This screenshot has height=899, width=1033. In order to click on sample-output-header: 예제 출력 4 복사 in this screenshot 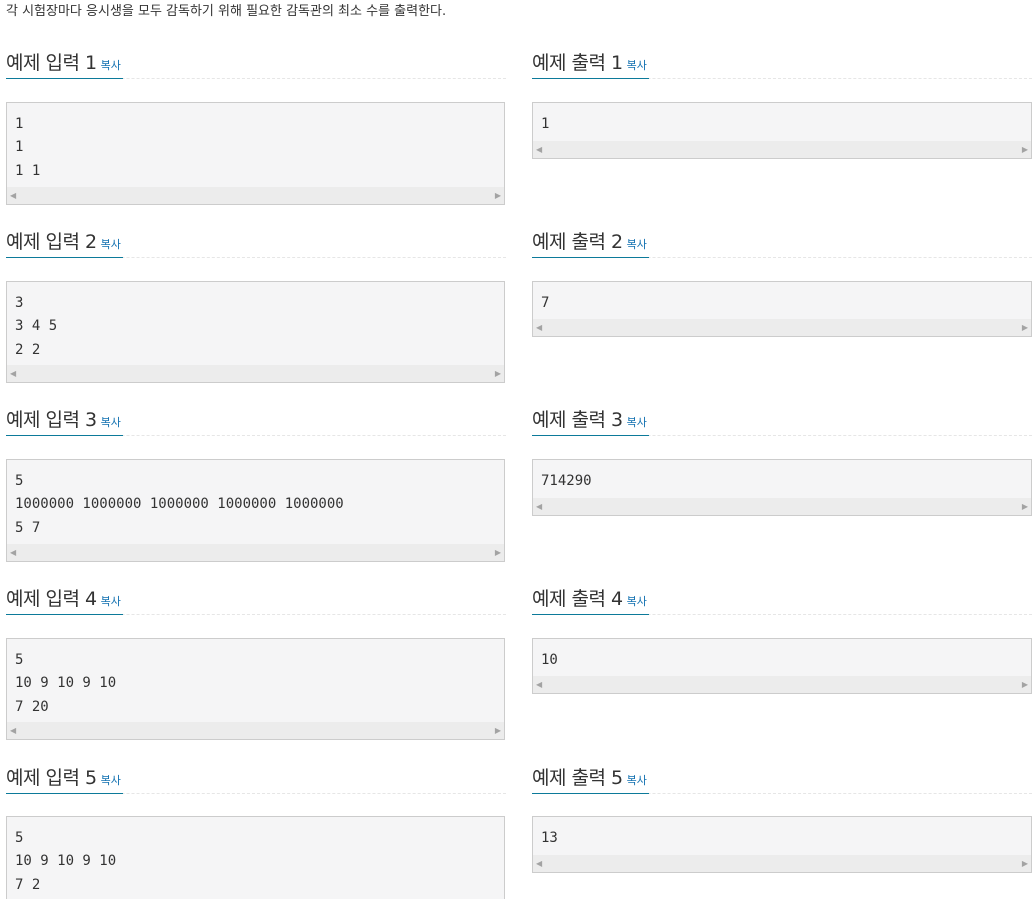, I will do `click(782, 599)`.